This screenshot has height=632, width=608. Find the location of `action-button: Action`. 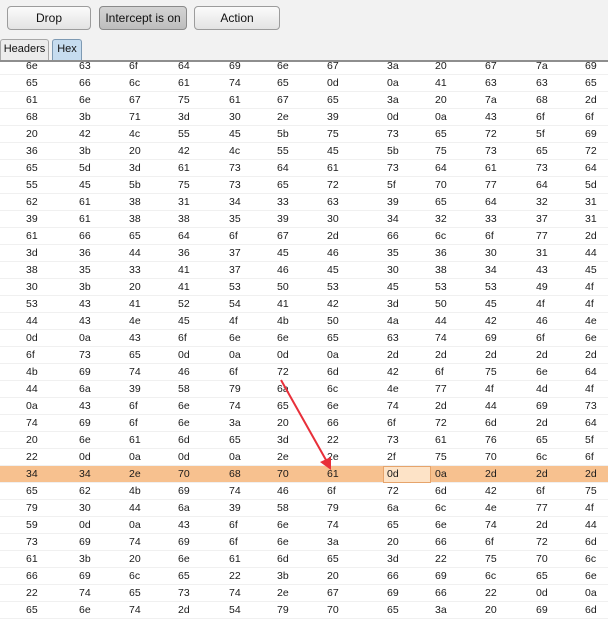

action-button: Action is located at coordinates (237, 18).